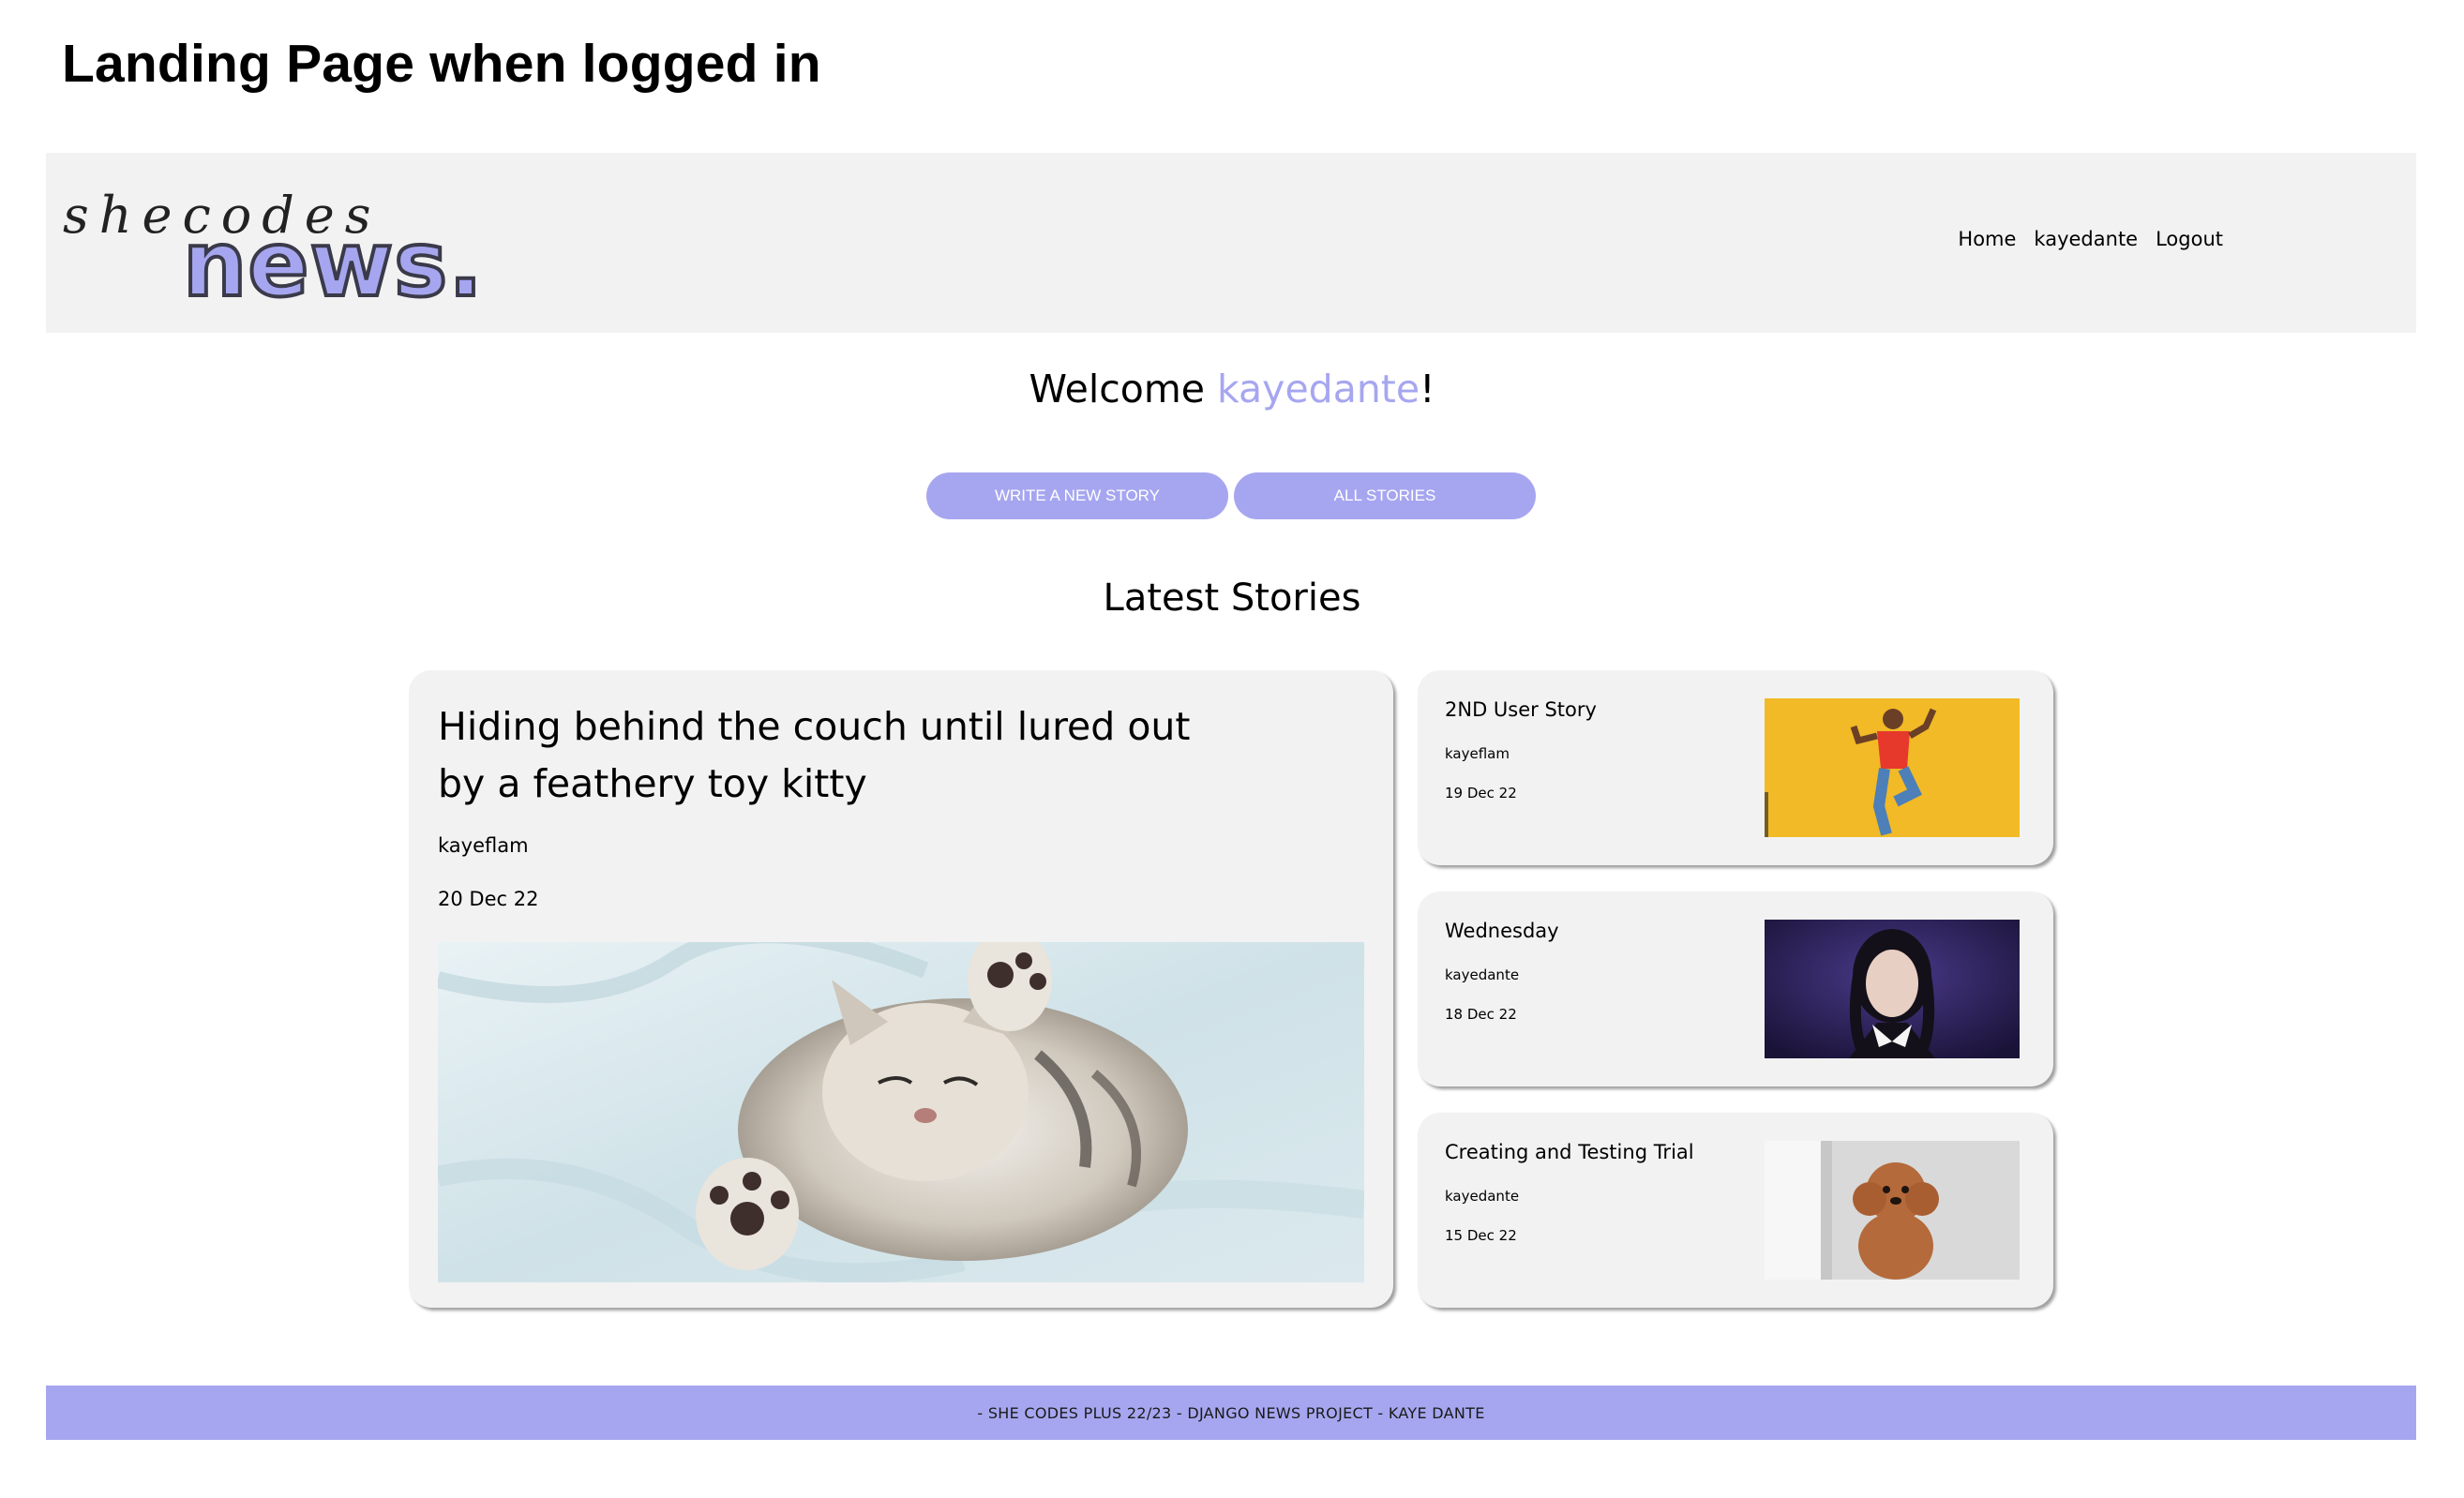 The width and height of the screenshot is (2464, 1498). Describe the element at coordinates (441, 64) in the screenshot. I see `page-heading: Landing Page when logged in` at that location.